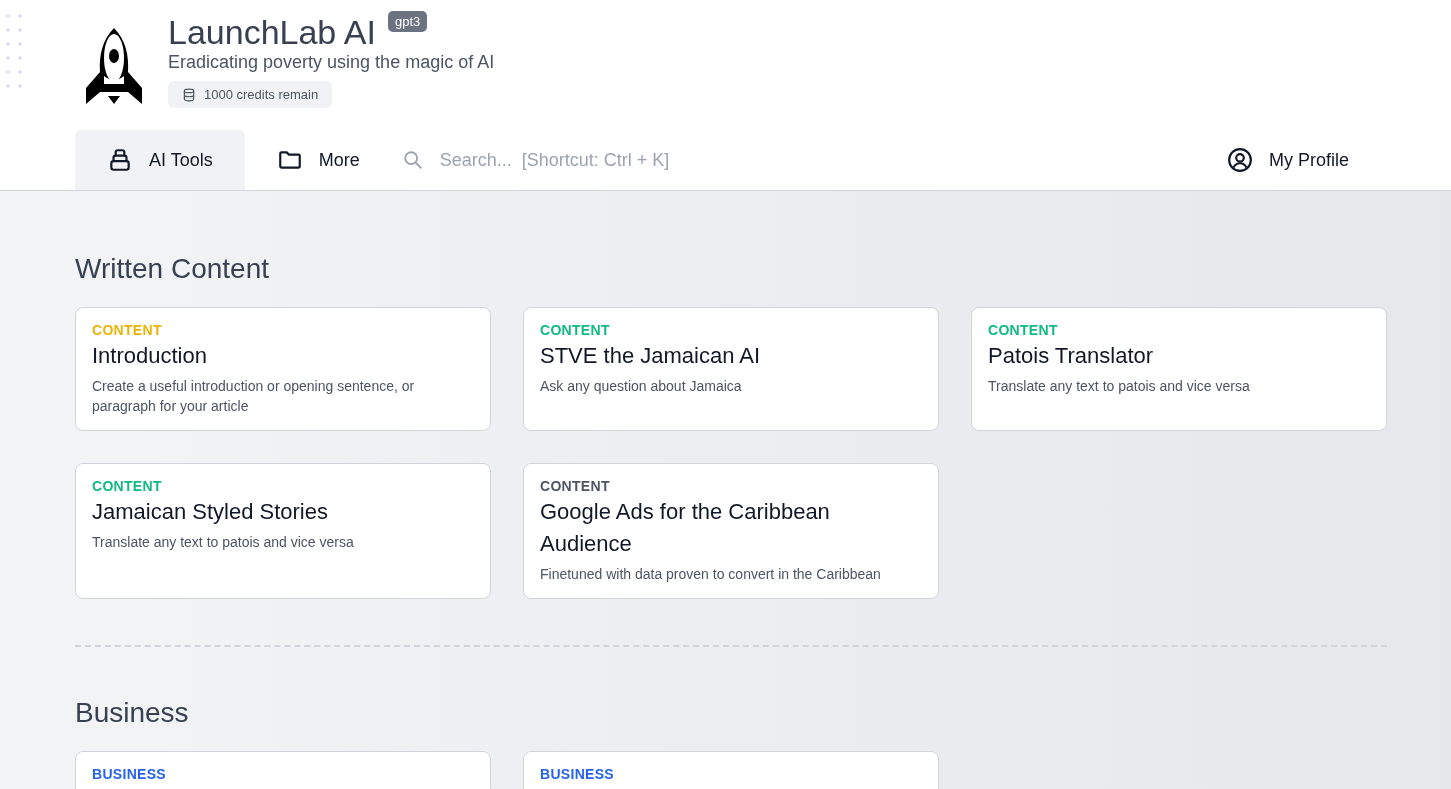 The width and height of the screenshot is (1451, 789). What do you see at coordinates (250, 94) in the screenshot?
I see `credits-badge: 1000 credits remain` at bounding box center [250, 94].